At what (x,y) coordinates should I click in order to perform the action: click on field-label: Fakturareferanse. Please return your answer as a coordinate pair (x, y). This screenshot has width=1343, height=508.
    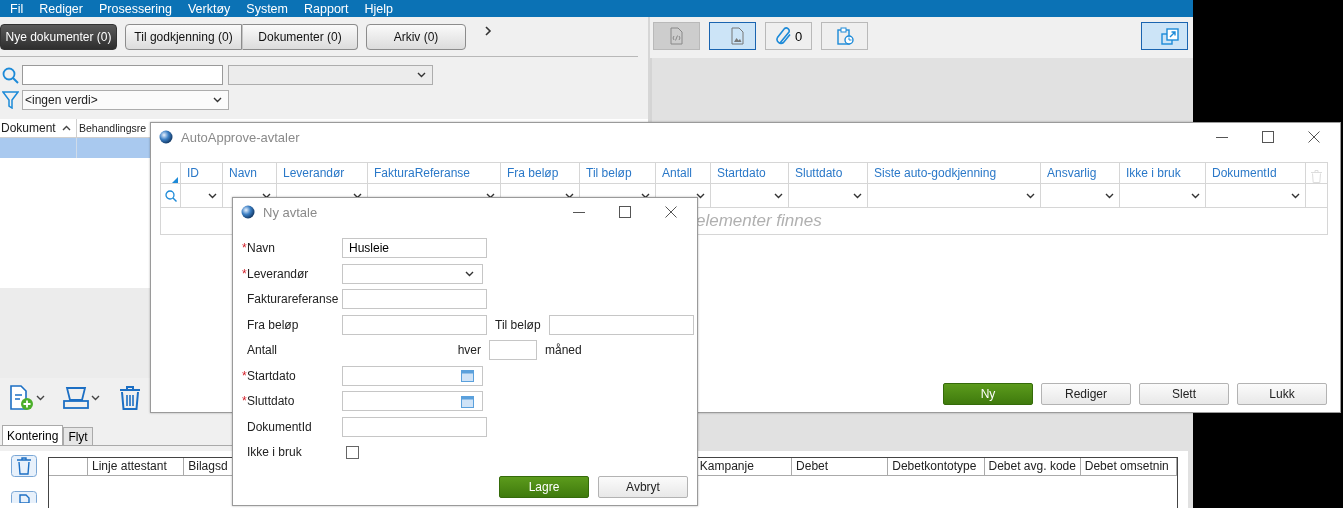
    Looking at the image, I should click on (293, 299).